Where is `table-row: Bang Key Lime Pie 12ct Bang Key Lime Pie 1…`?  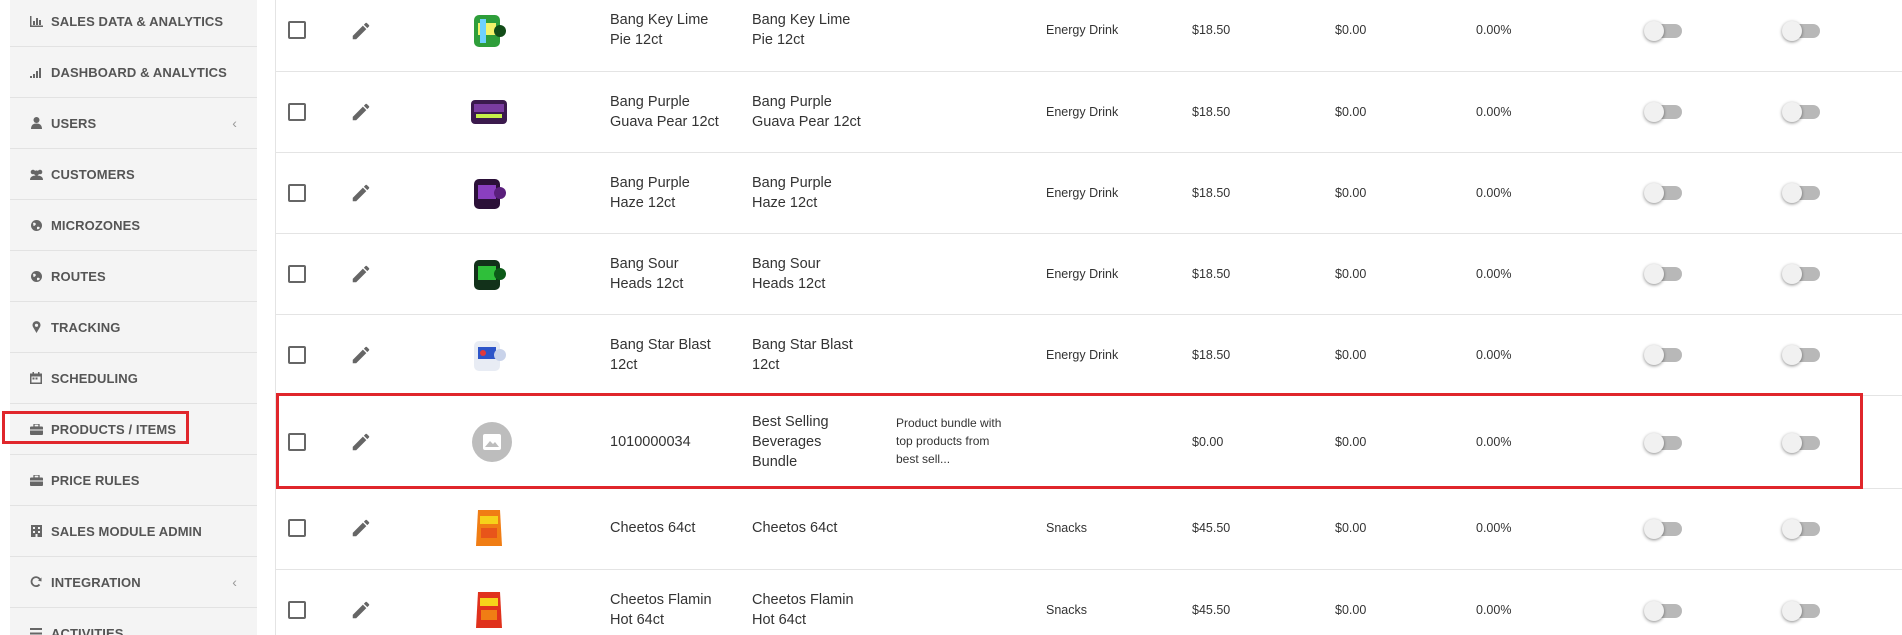
table-row: Bang Key Lime Pie 12ct Bang Key Lime Pie 1… is located at coordinates (1089, 36).